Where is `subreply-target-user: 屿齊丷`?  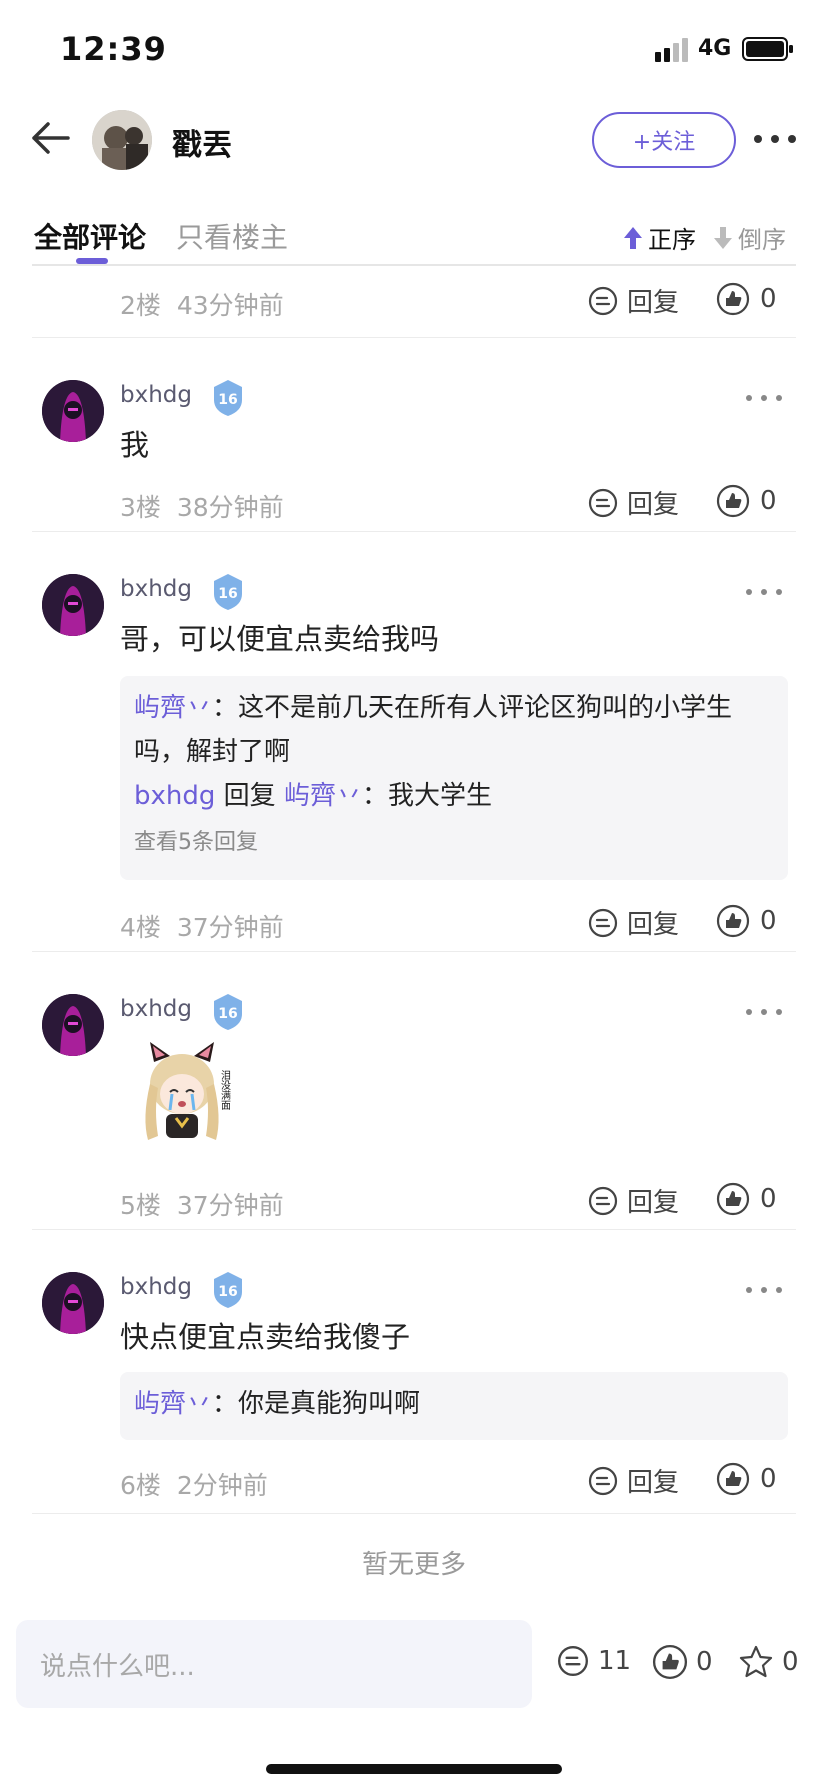
subreply-target-user: 屿齊丷 is located at coordinates (323, 796).